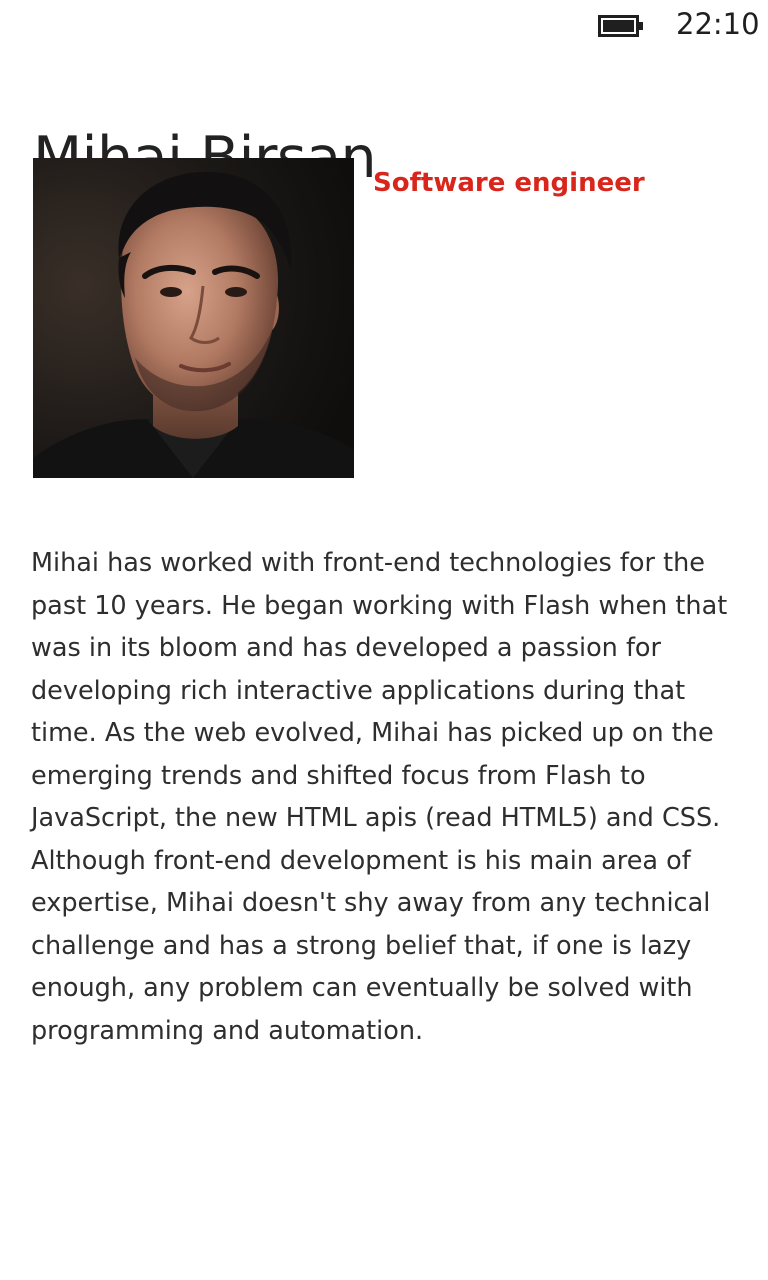  Describe the element at coordinates (193, 318) in the screenshot. I see `profile-photo` at that location.